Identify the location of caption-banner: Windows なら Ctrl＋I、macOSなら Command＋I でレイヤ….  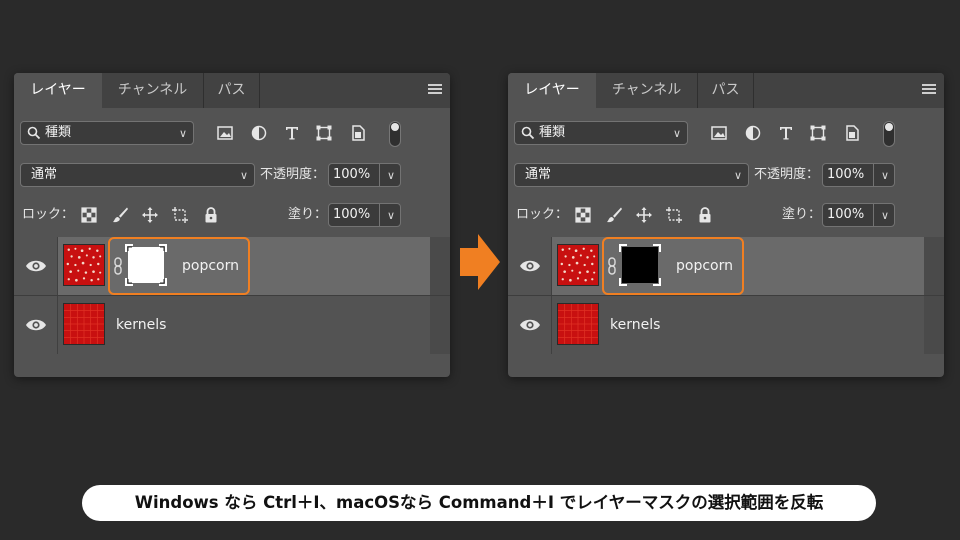
(479, 503).